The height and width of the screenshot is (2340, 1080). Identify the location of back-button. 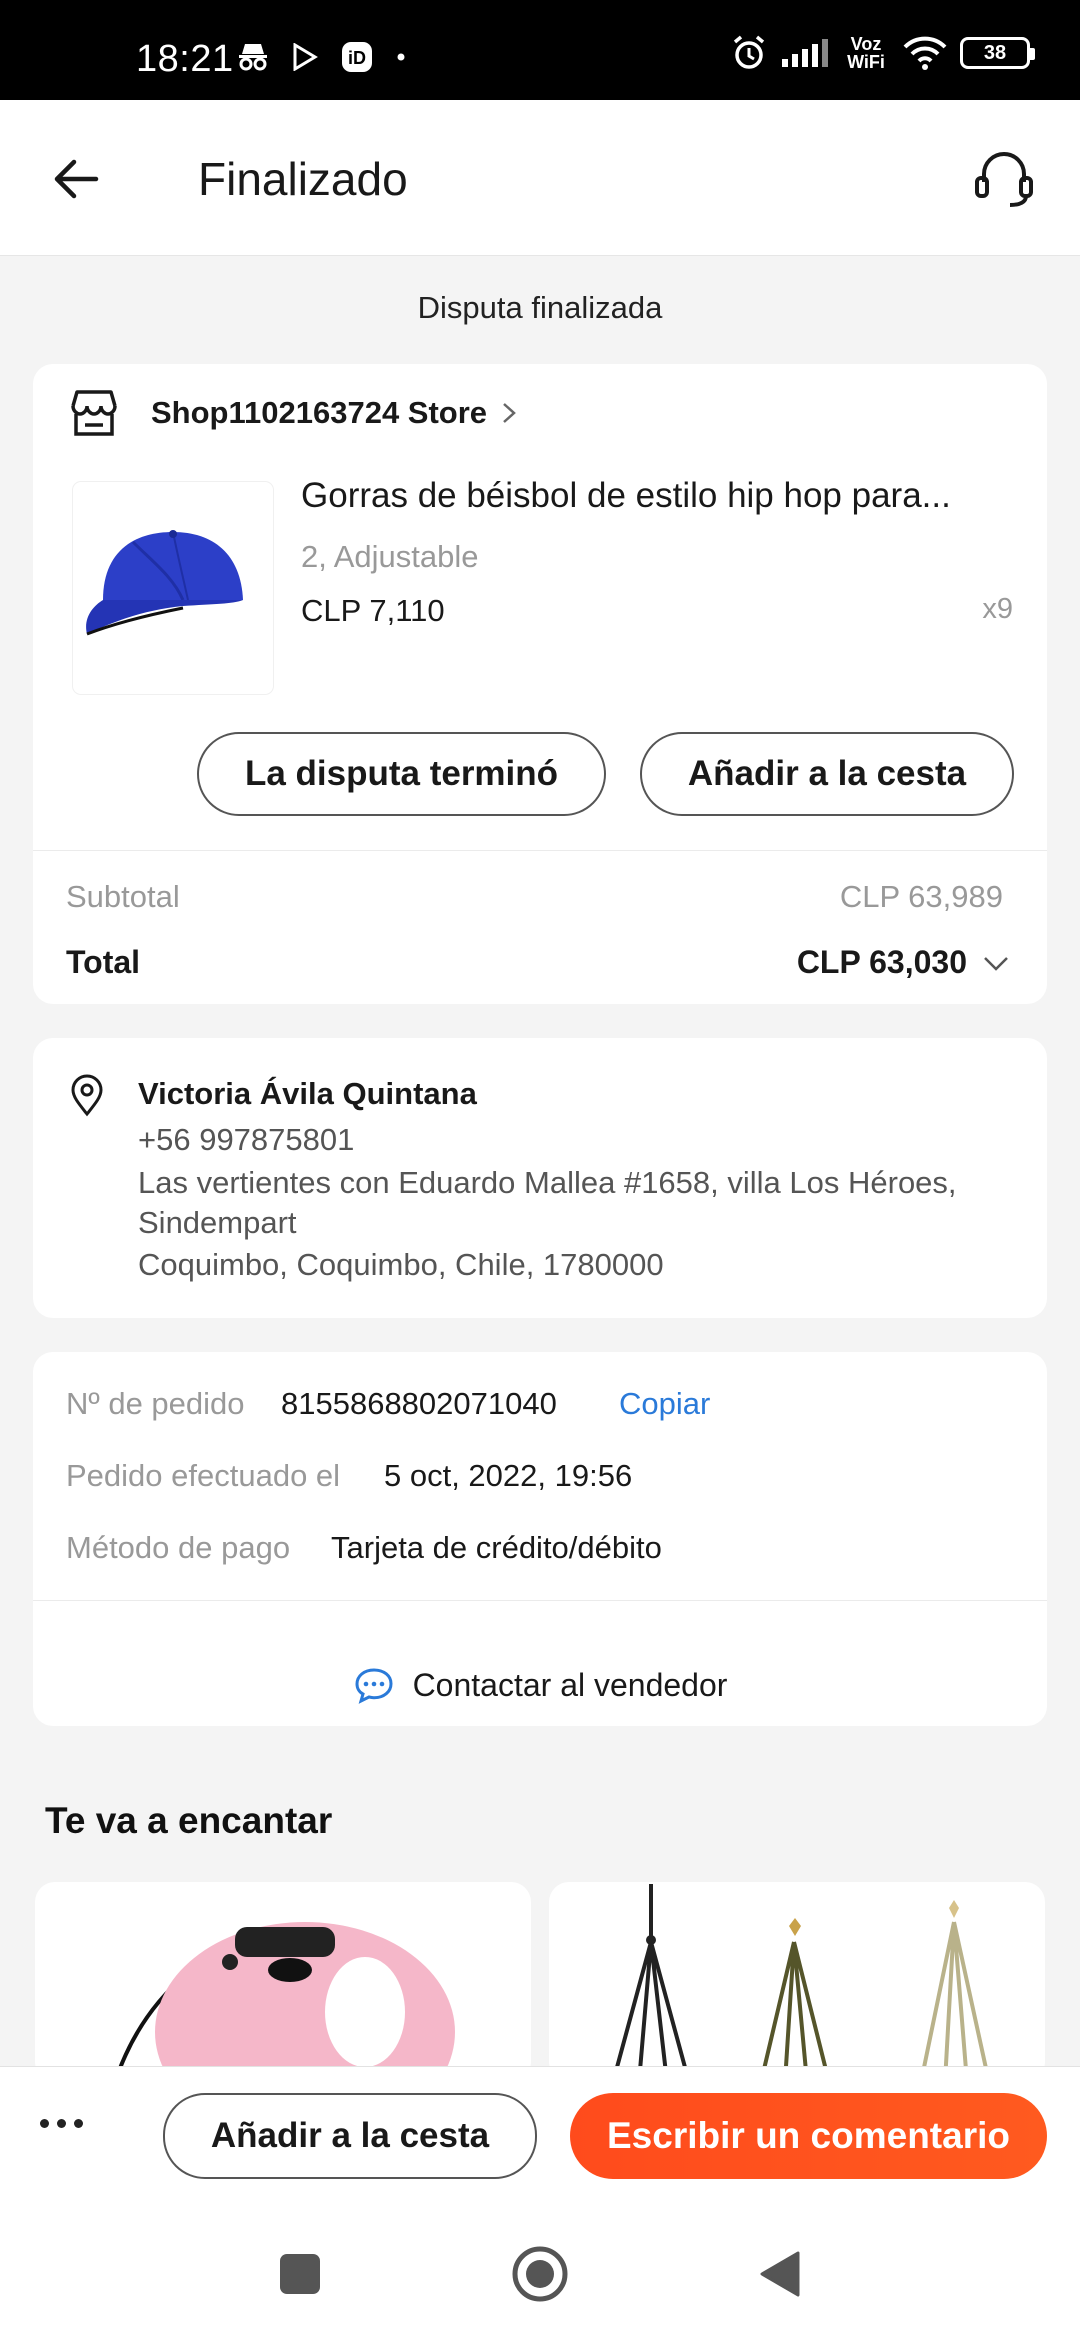
(77, 179).